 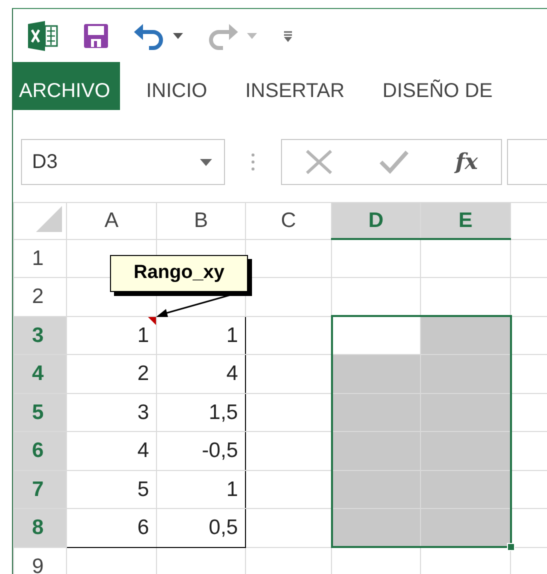 What do you see at coordinates (289, 220) in the screenshot?
I see `column-header: C` at bounding box center [289, 220].